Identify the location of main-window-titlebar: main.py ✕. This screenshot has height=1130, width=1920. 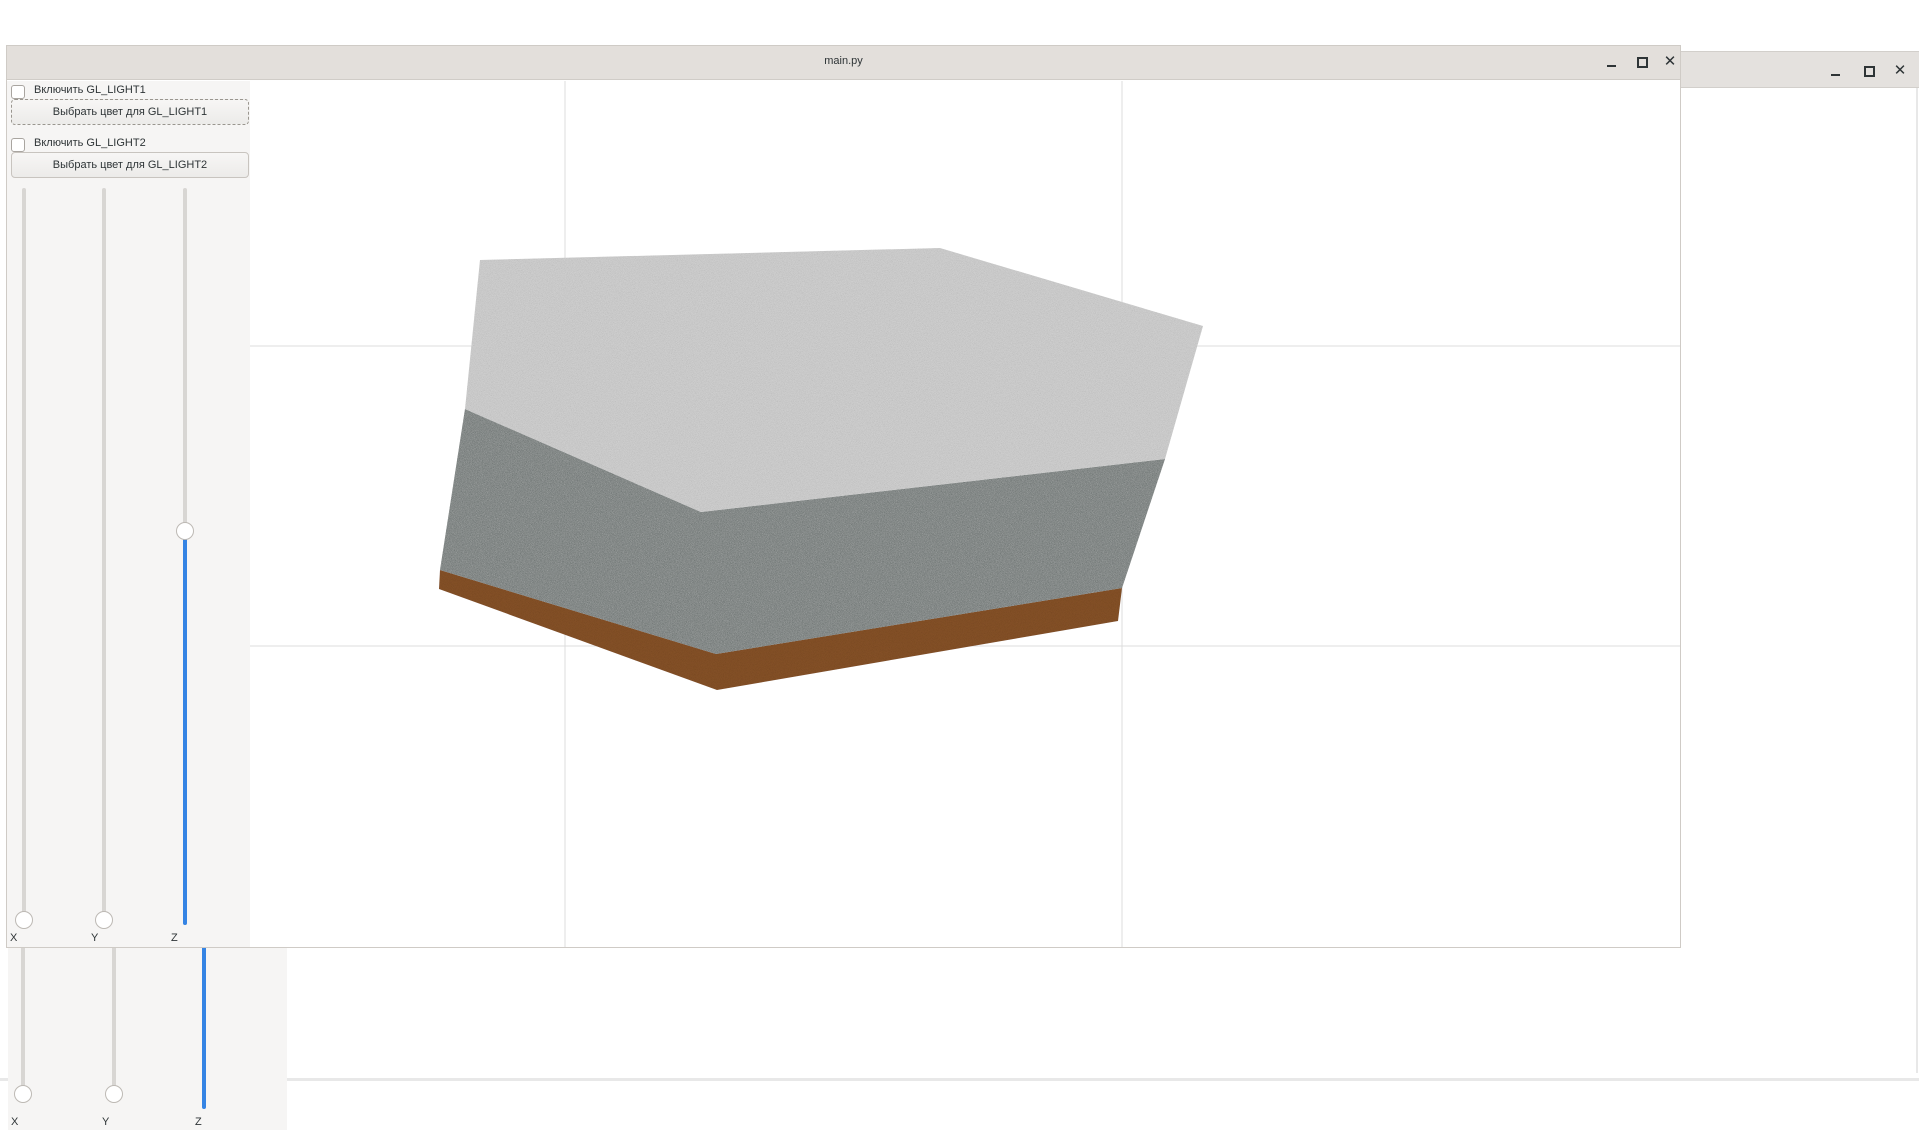
(843, 63).